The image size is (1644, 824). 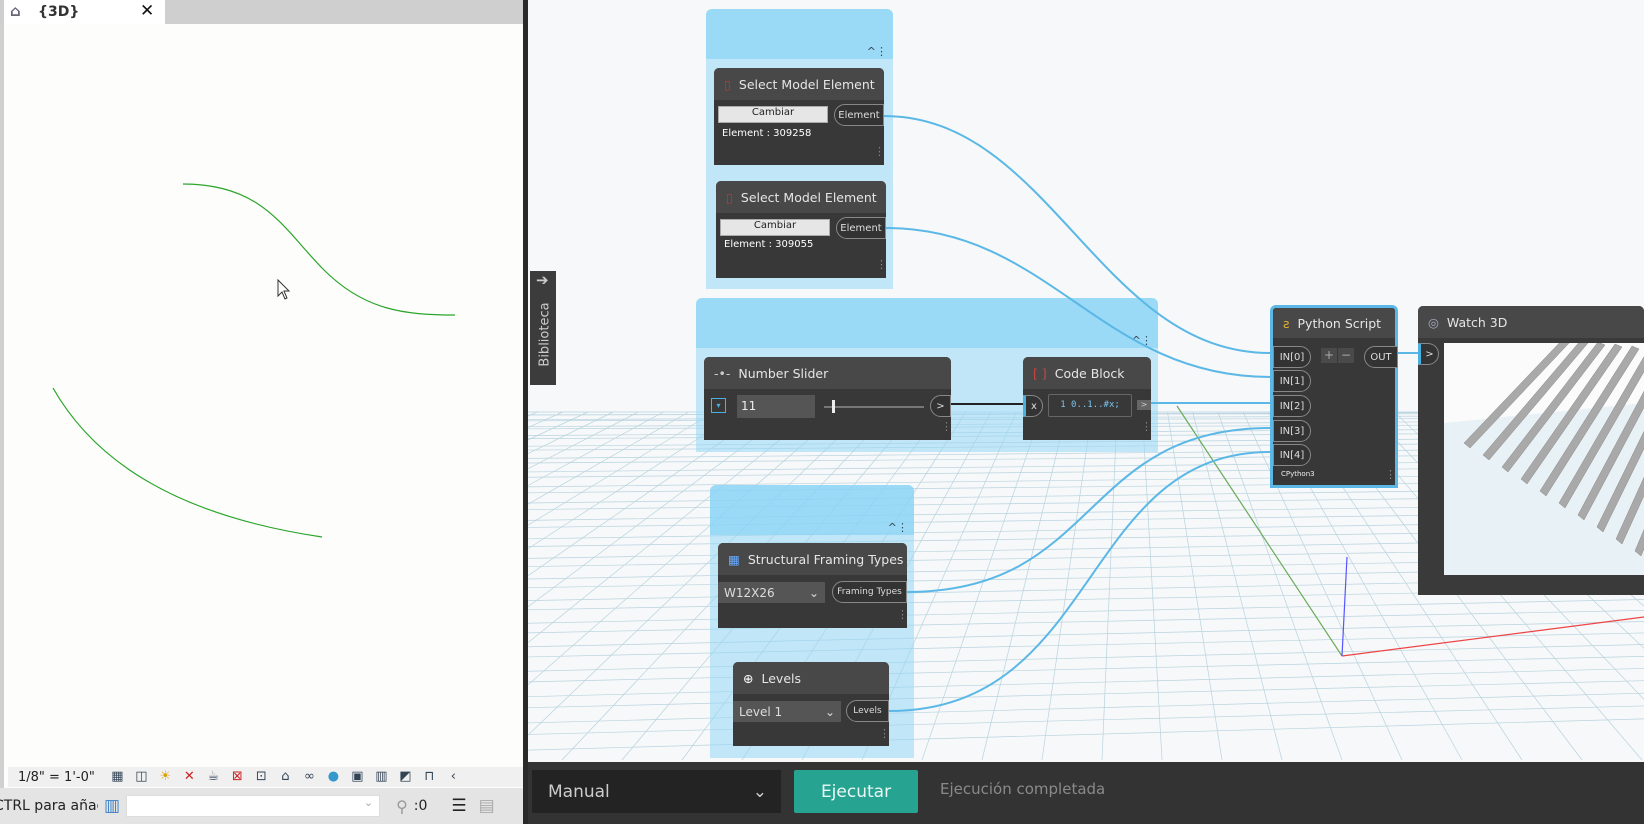 What do you see at coordinates (381, 777) in the screenshot?
I see `highlight-displacement-icon: ▥` at bounding box center [381, 777].